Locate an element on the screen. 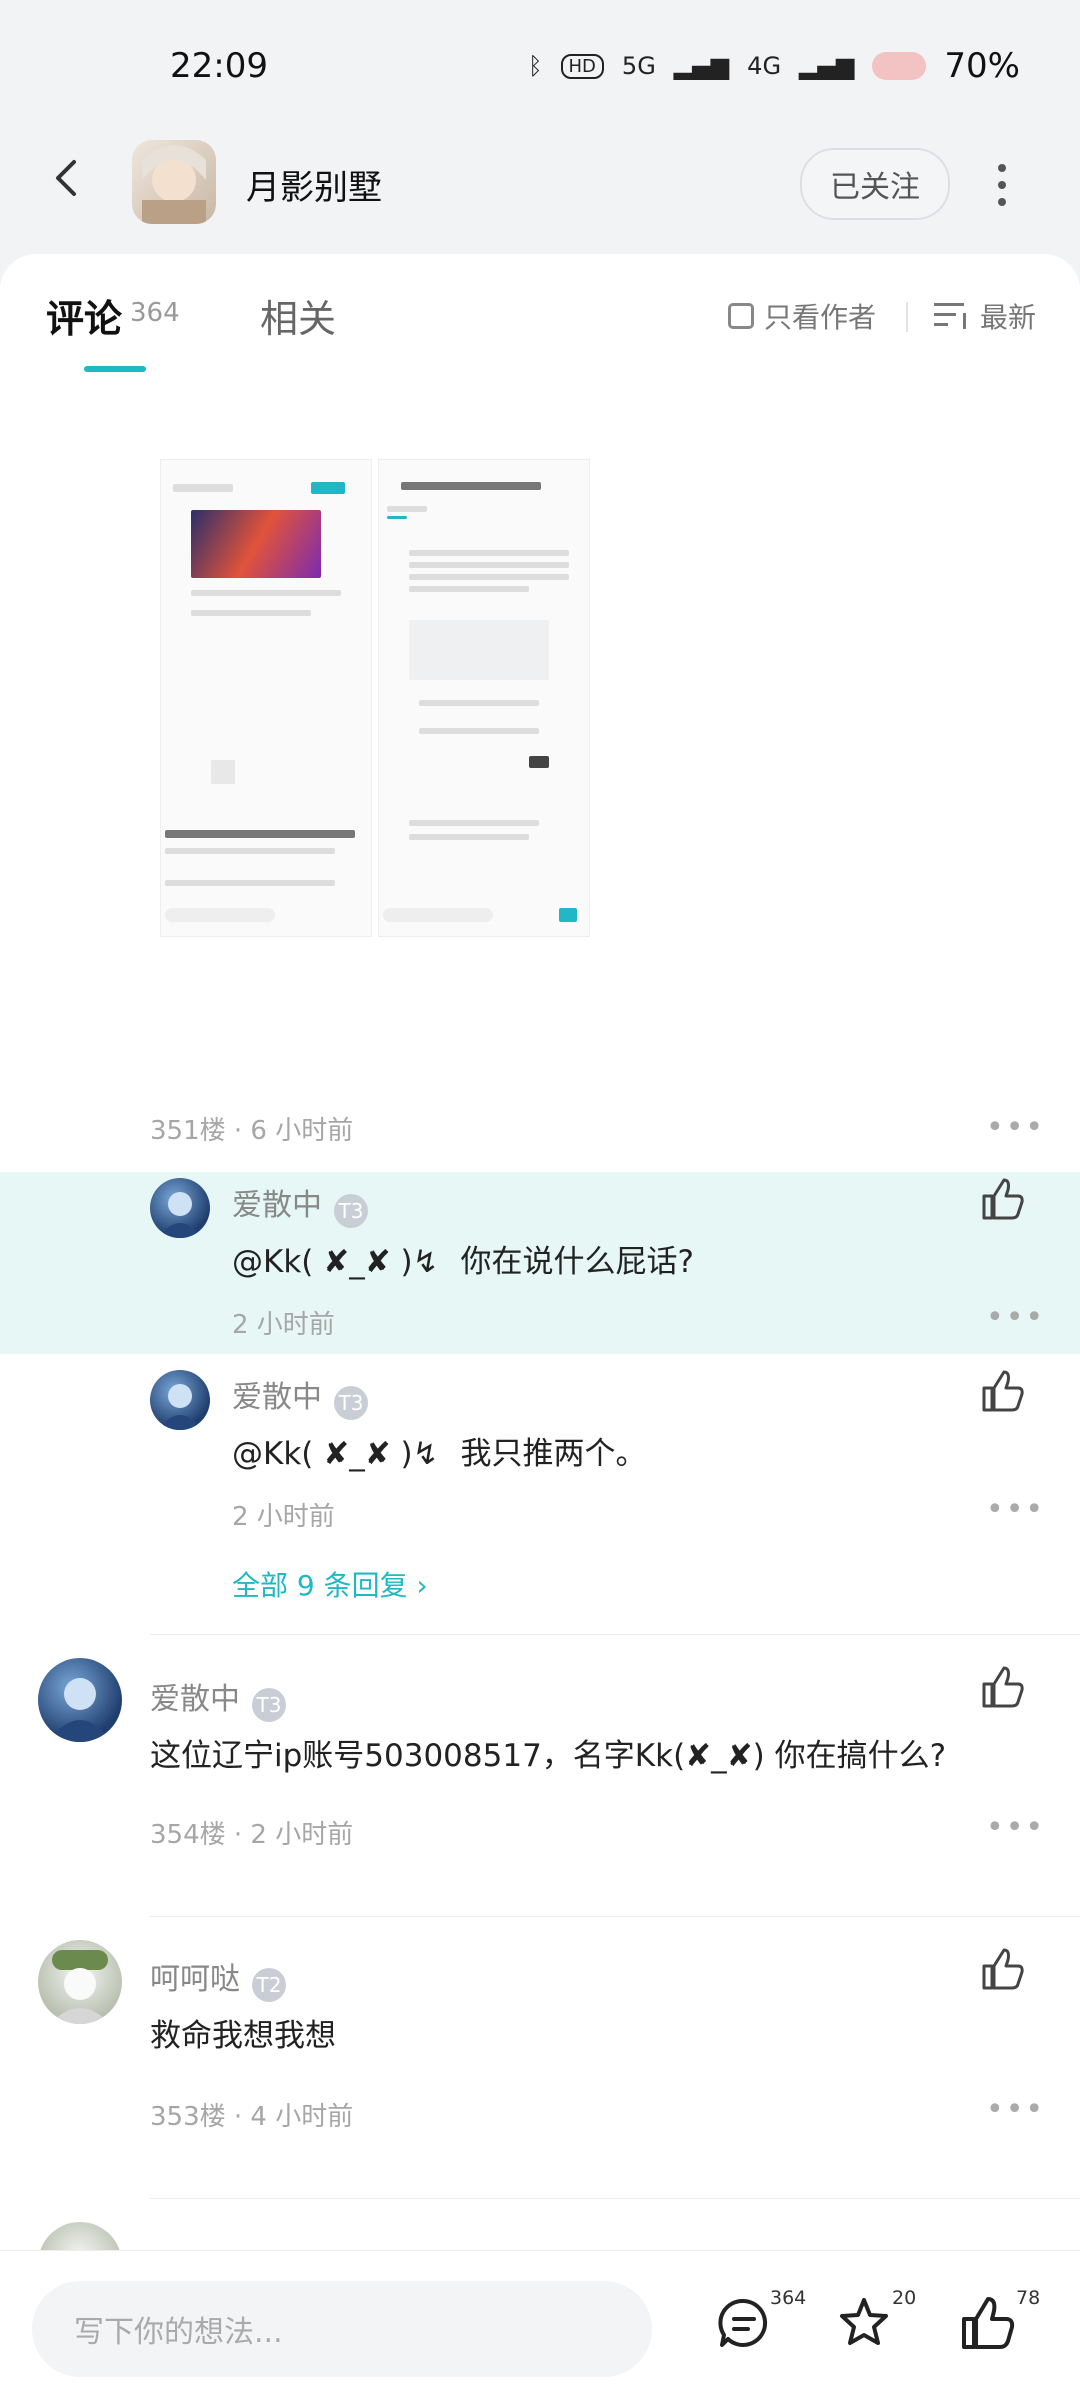 Image resolution: width=1080 pixels, height=2401 pixels. comment-text: 这位辽宁ip账号503008517，名字Kk(✘_✘) 你在搞什么? is located at coordinates (548, 1756).